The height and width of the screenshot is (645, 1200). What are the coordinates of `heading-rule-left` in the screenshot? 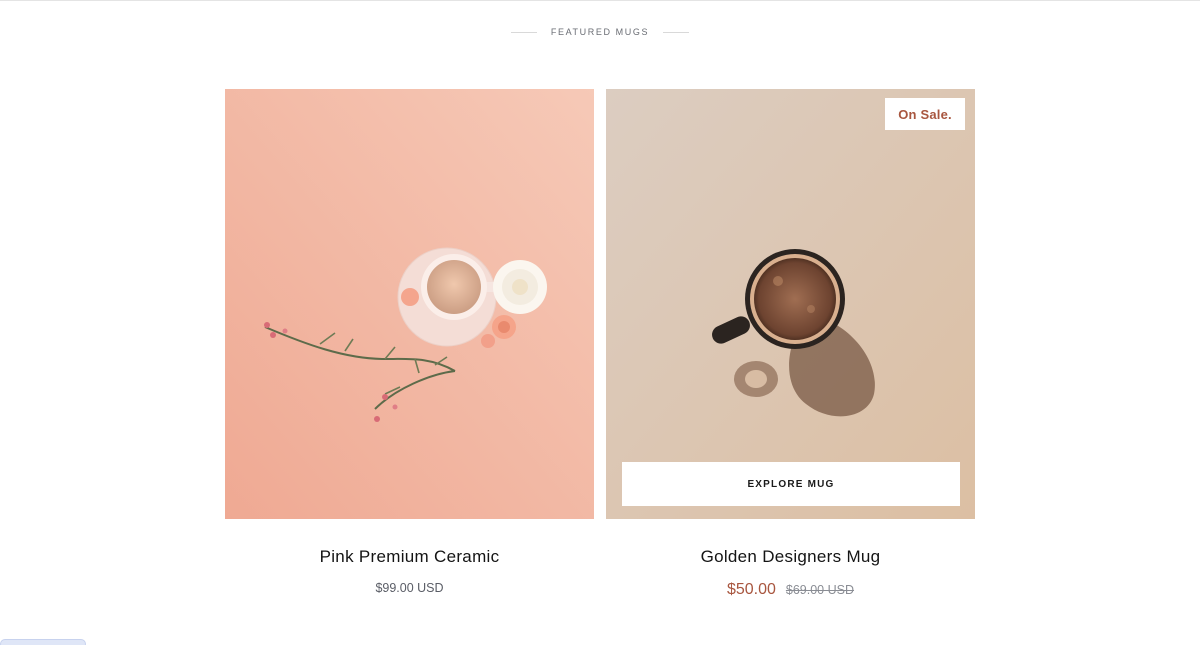 It's located at (523, 32).